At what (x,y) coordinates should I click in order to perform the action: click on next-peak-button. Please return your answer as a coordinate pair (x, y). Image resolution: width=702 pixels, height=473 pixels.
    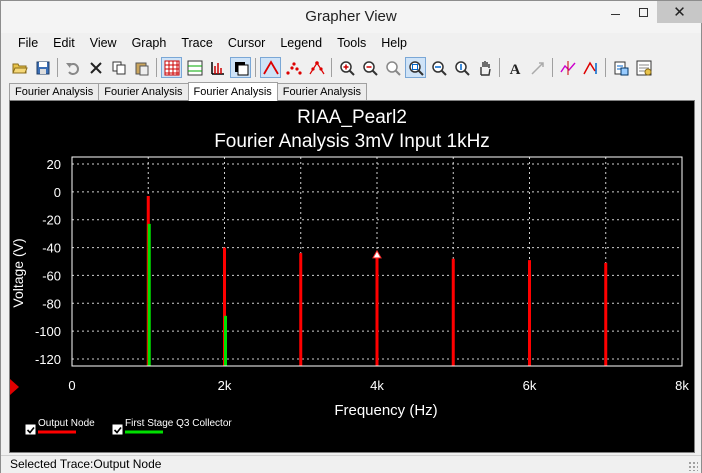
    Looking at the image, I should click on (590, 67).